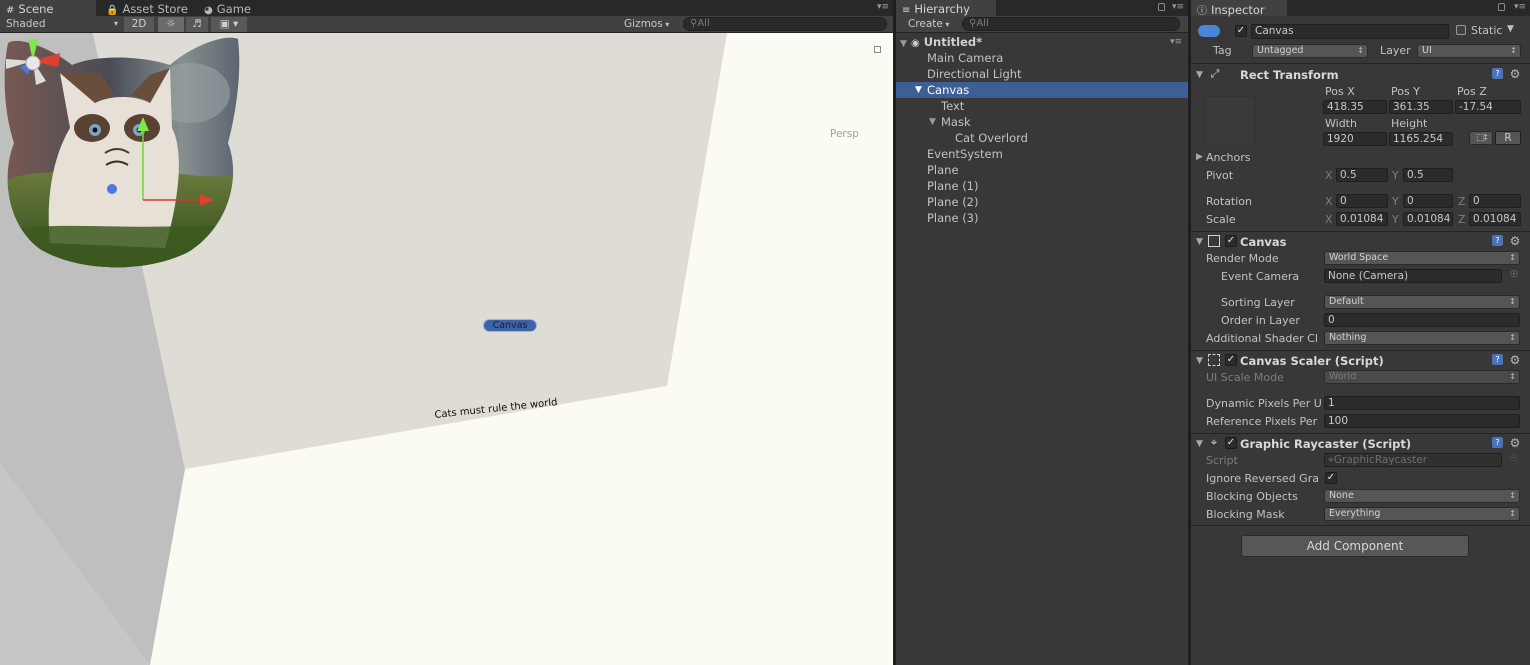 The image size is (1530, 665). What do you see at coordinates (1231, 443) in the screenshot?
I see `raycaster-enabled-checkbox: ✓` at bounding box center [1231, 443].